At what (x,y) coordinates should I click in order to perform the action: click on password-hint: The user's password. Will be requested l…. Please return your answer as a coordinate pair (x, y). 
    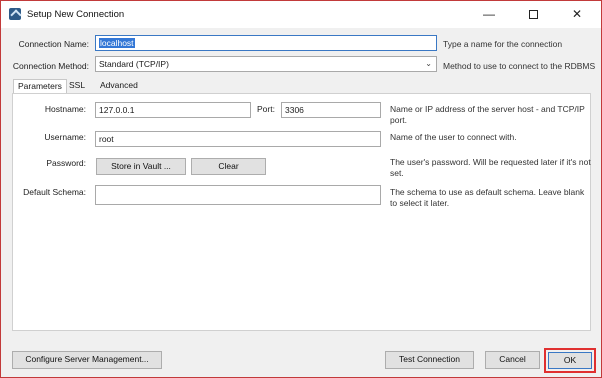
    Looking at the image, I should click on (490, 167).